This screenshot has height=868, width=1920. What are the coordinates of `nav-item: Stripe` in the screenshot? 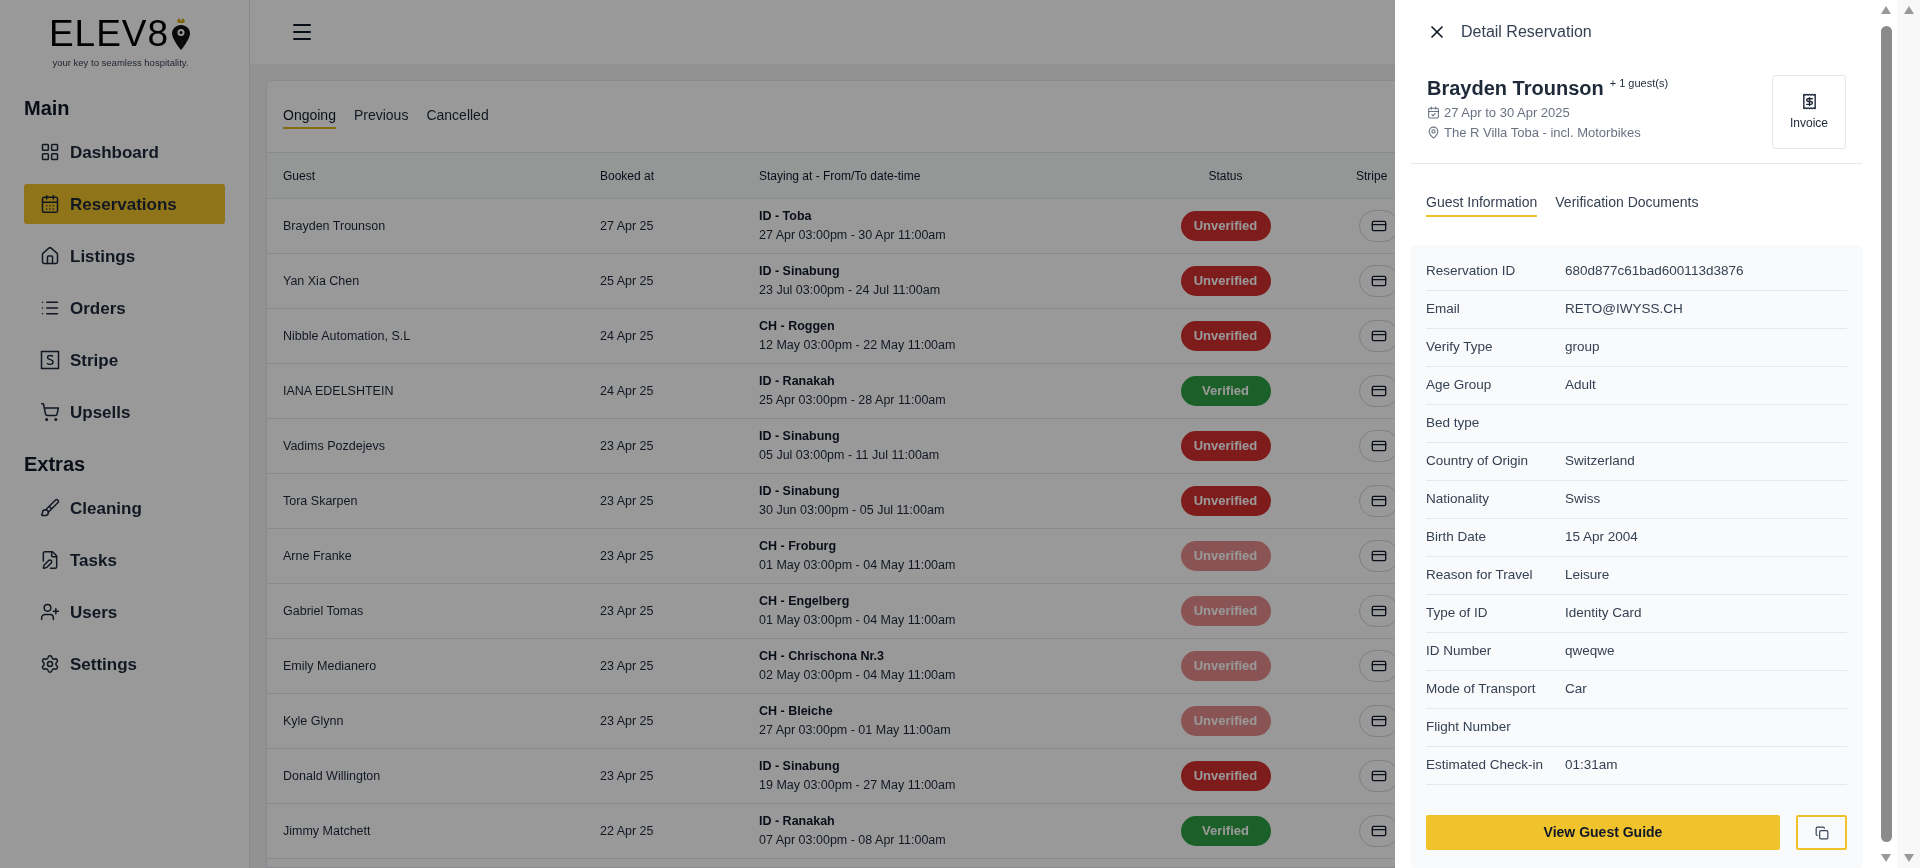 It's located at (124, 360).